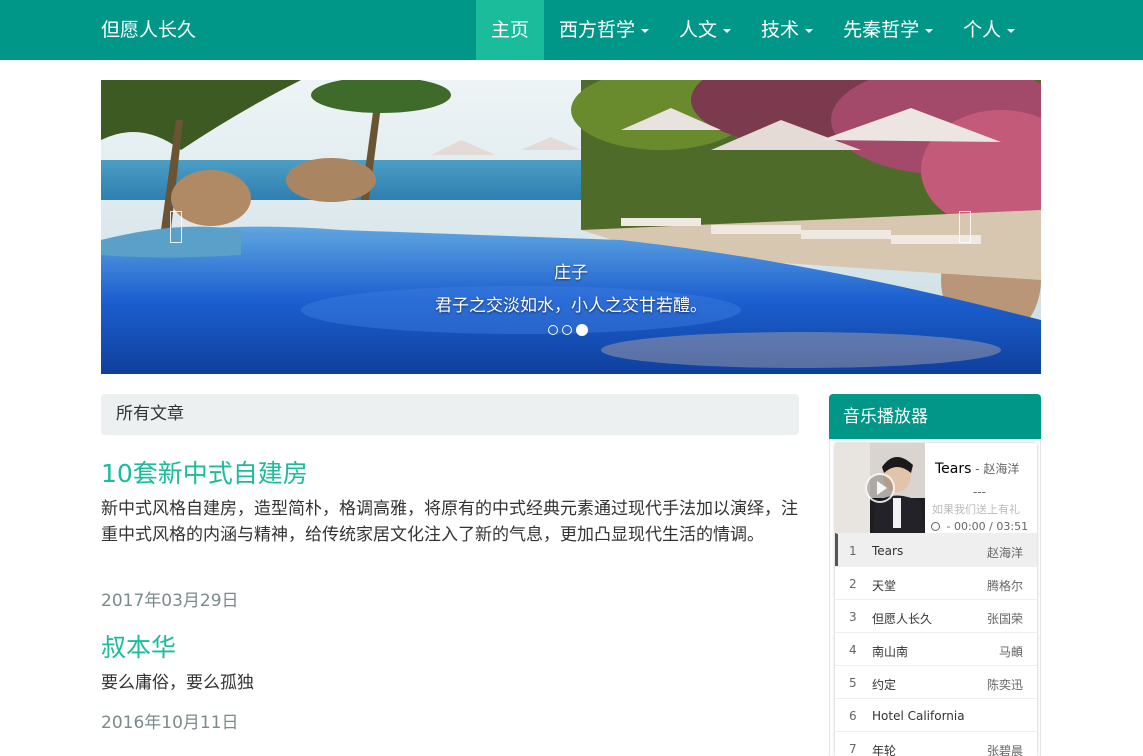  Describe the element at coordinates (177, 683) in the screenshot. I see `article-summary: 要么庸俗，要么孤独` at that location.